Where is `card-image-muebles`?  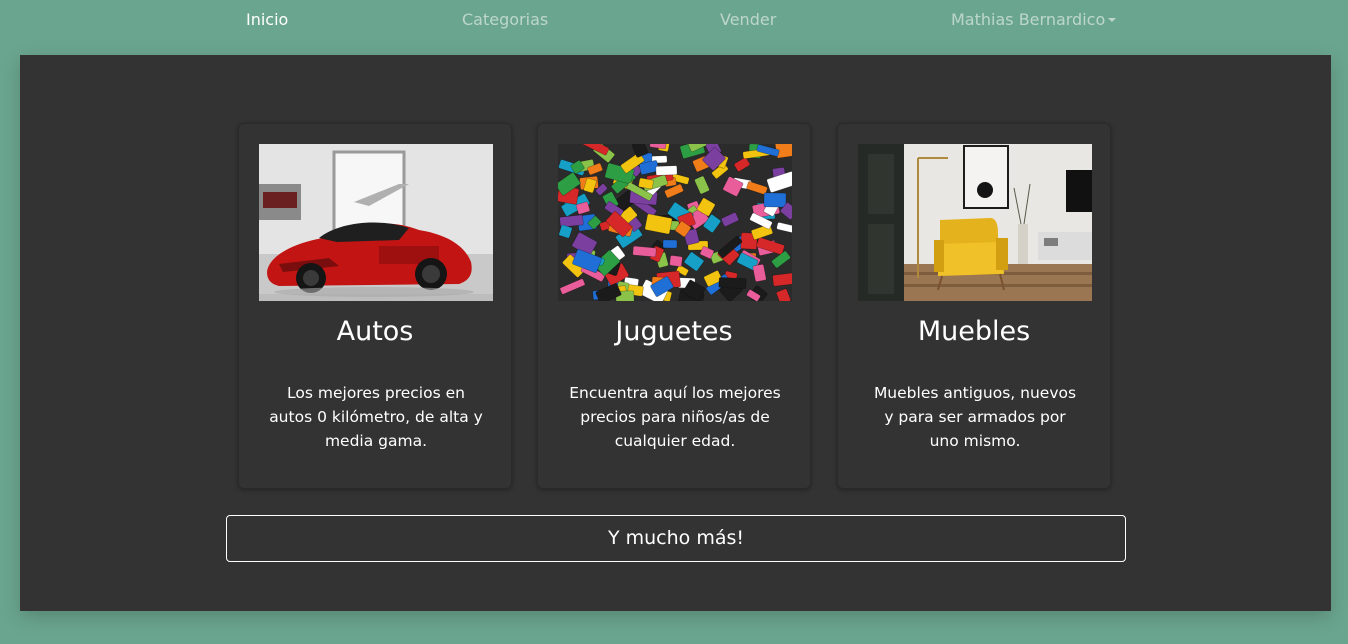
card-image-muebles is located at coordinates (975, 222).